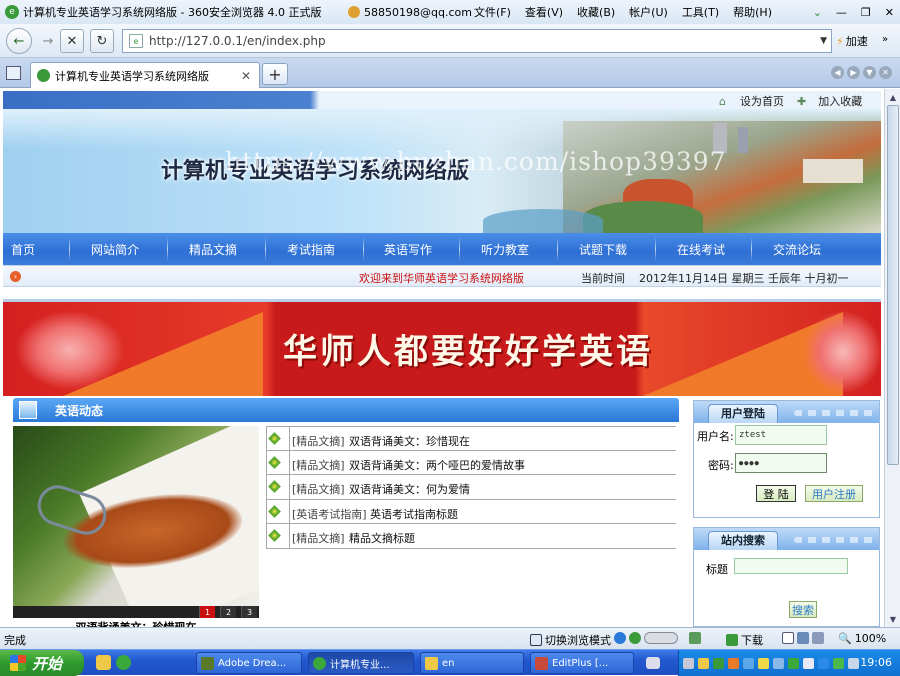  Describe the element at coordinates (797, 249) in the screenshot. I see `nav-item-forum: 交流论坛` at that location.